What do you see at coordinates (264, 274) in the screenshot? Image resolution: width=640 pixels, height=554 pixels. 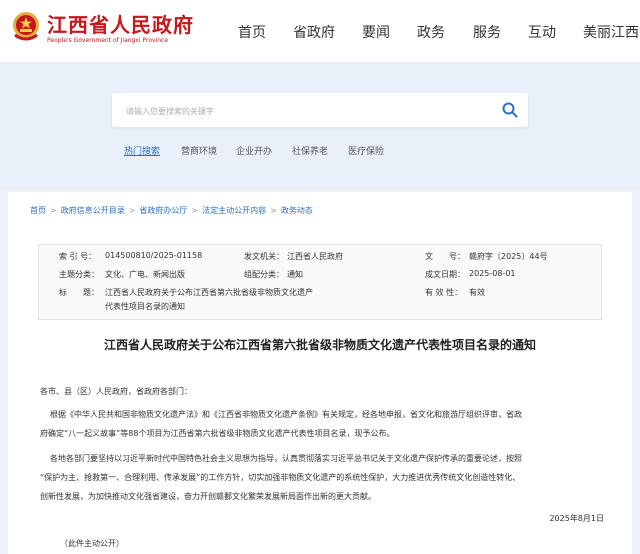 I see `meta-form-label: 组配分类：` at bounding box center [264, 274].